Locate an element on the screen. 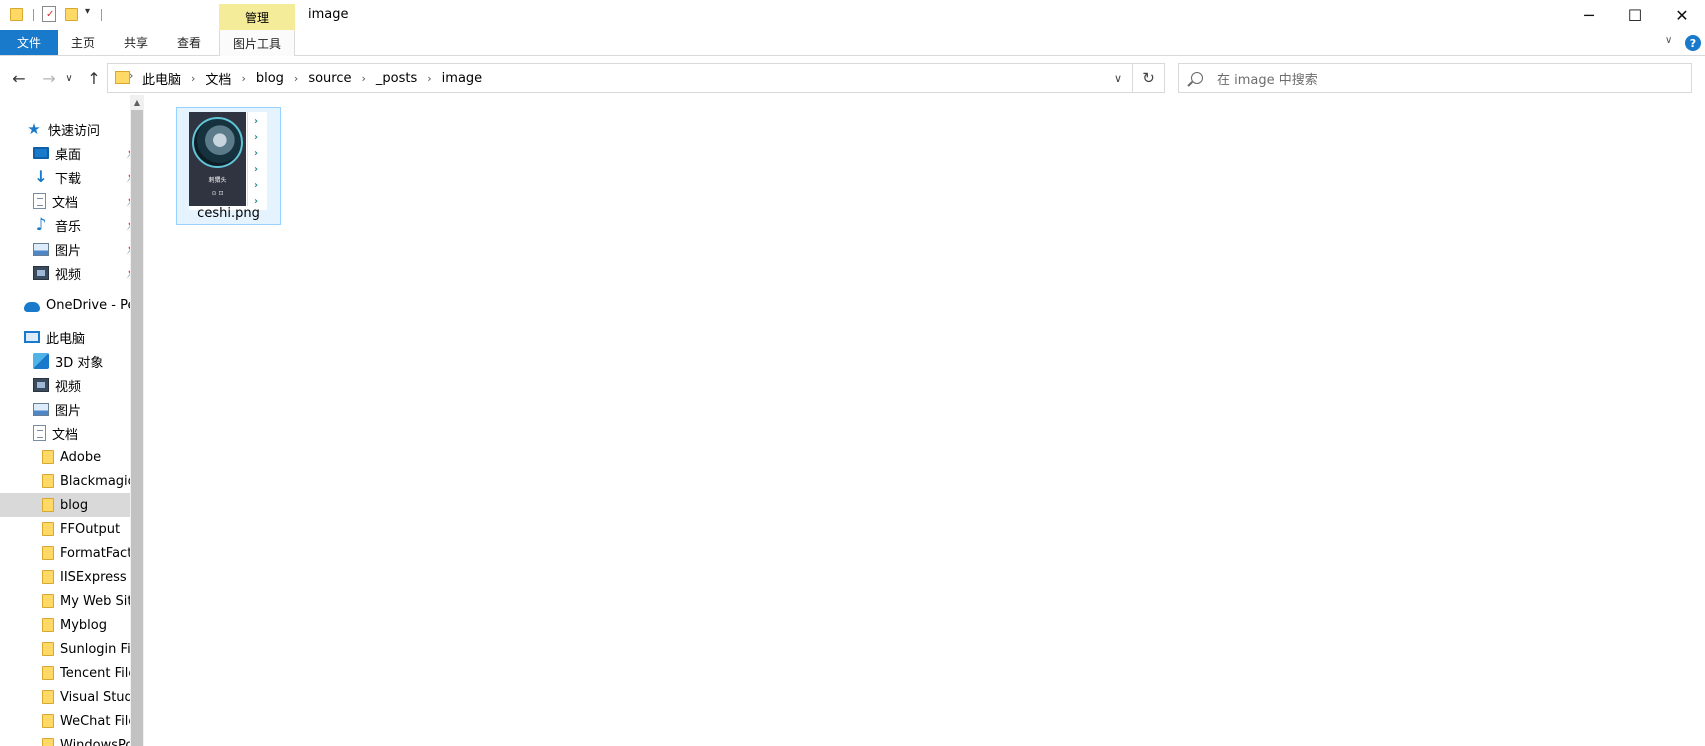  properties-icon: ✓ is located at coordinates (49, 14).